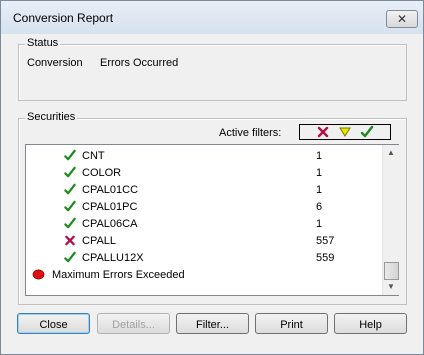 The height and width of the screenshot is (355, 424). What do you see at coordinates (319, 207) in the screenshot?
I see `list-item-count: 6` at bounding box center [319, 207].